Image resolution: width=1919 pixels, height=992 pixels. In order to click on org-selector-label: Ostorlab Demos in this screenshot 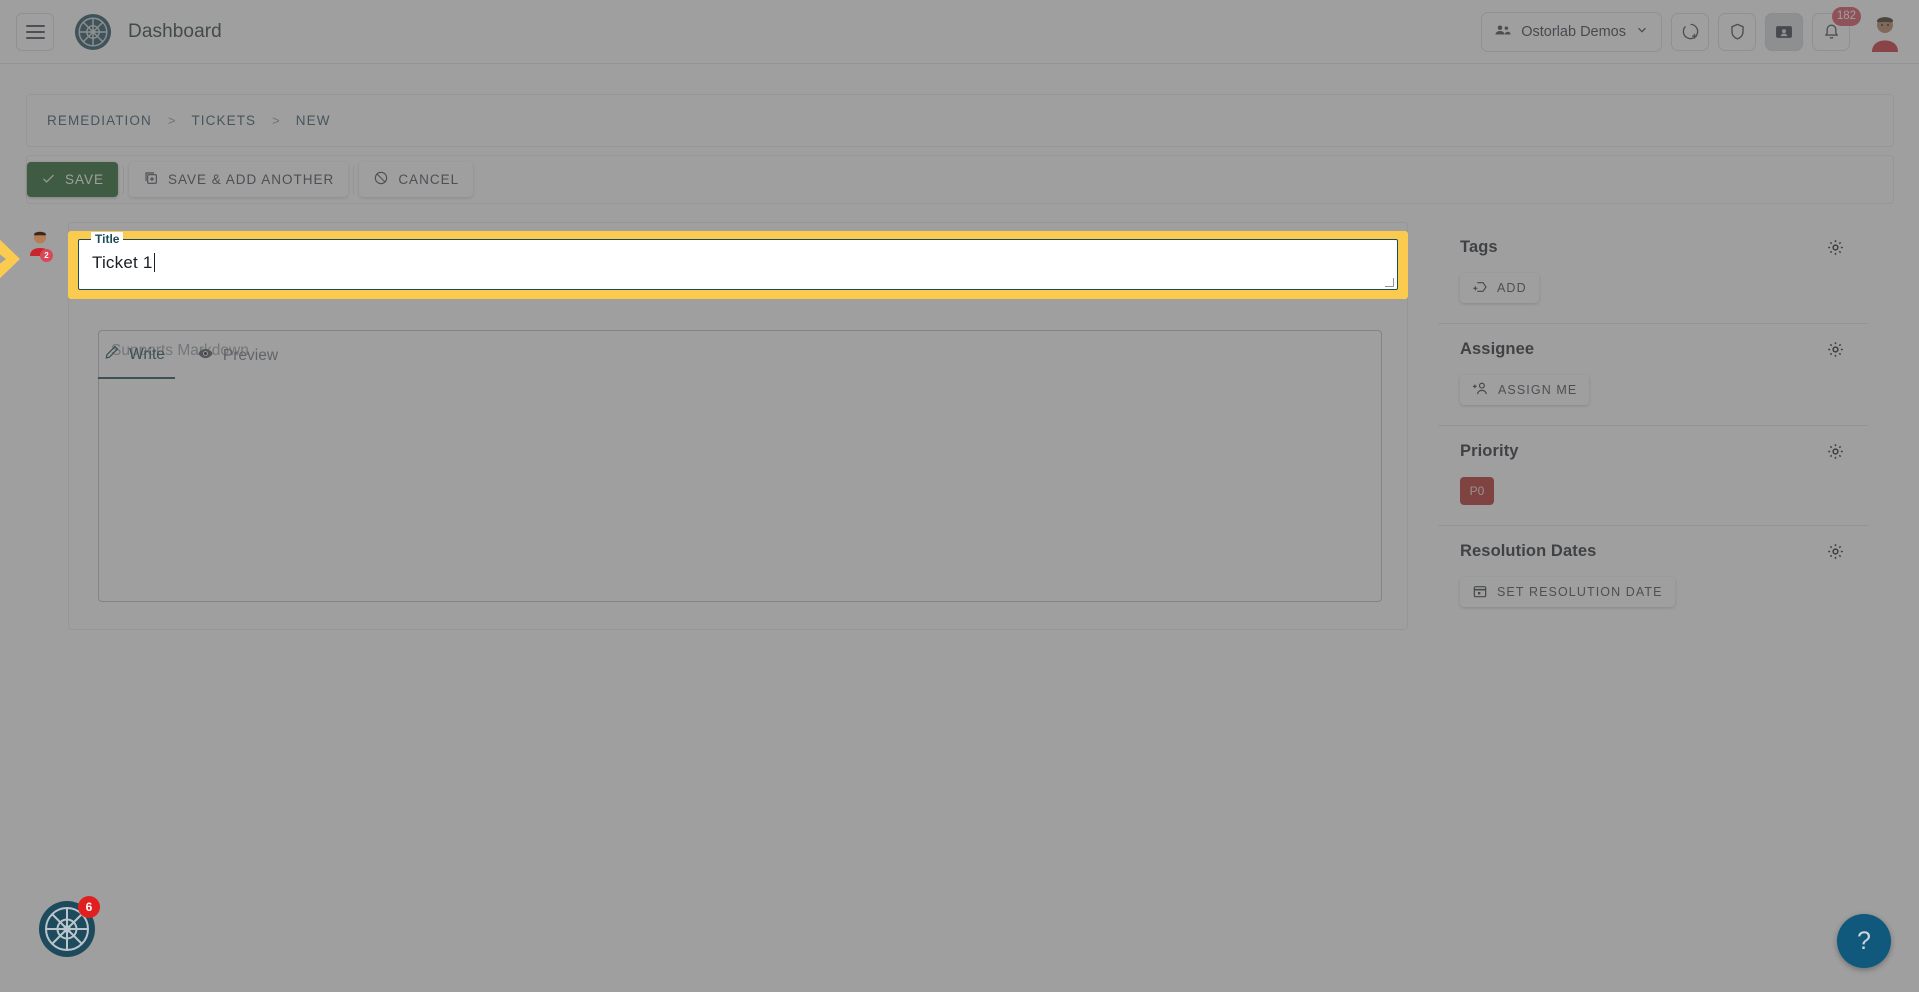, I will do `click(1573, 31)`.